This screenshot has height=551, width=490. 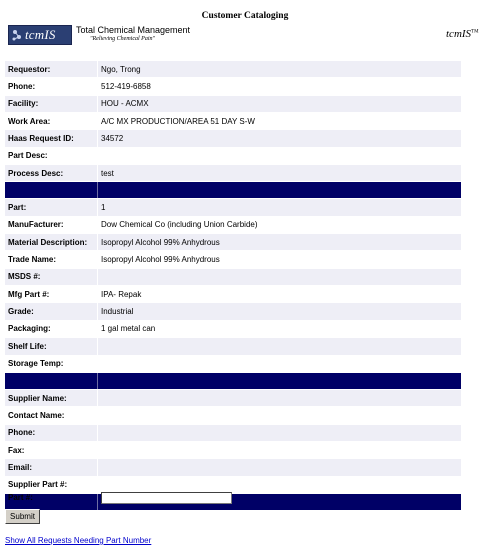 I want to click on form-row: Mfg Part #: IPA- Repak, so click(x=233, y=294).